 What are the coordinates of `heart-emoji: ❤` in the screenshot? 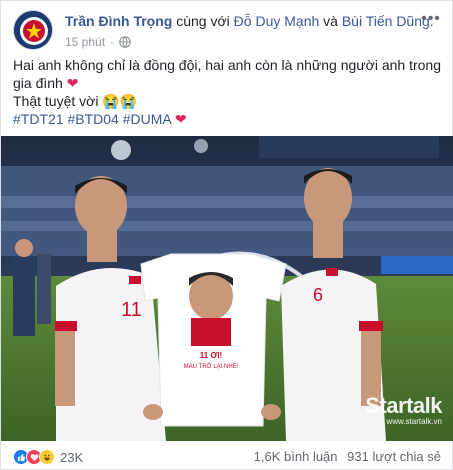 It's located at (72, 83).